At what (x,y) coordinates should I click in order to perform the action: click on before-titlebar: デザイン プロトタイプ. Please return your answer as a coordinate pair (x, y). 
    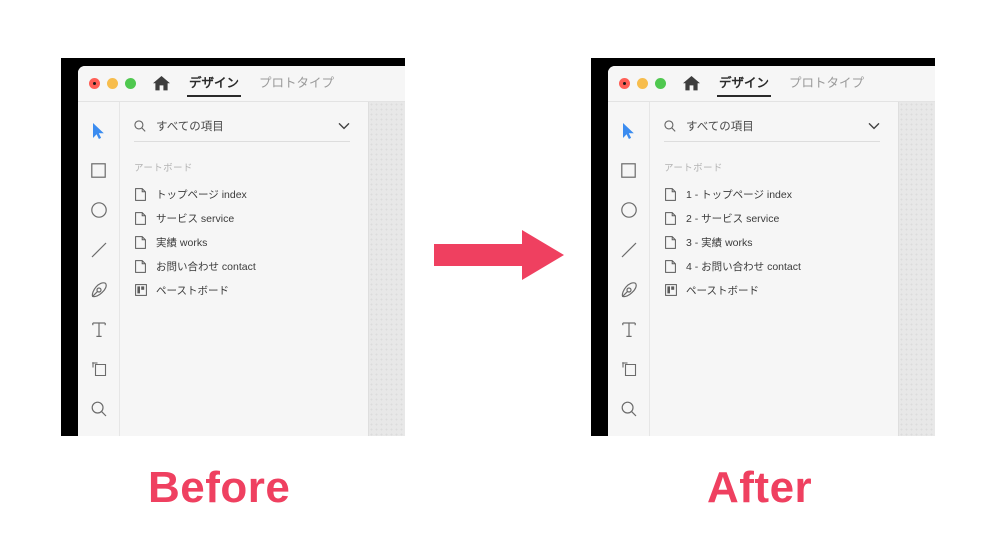
    Looking at the image, I should click on (241, 84).